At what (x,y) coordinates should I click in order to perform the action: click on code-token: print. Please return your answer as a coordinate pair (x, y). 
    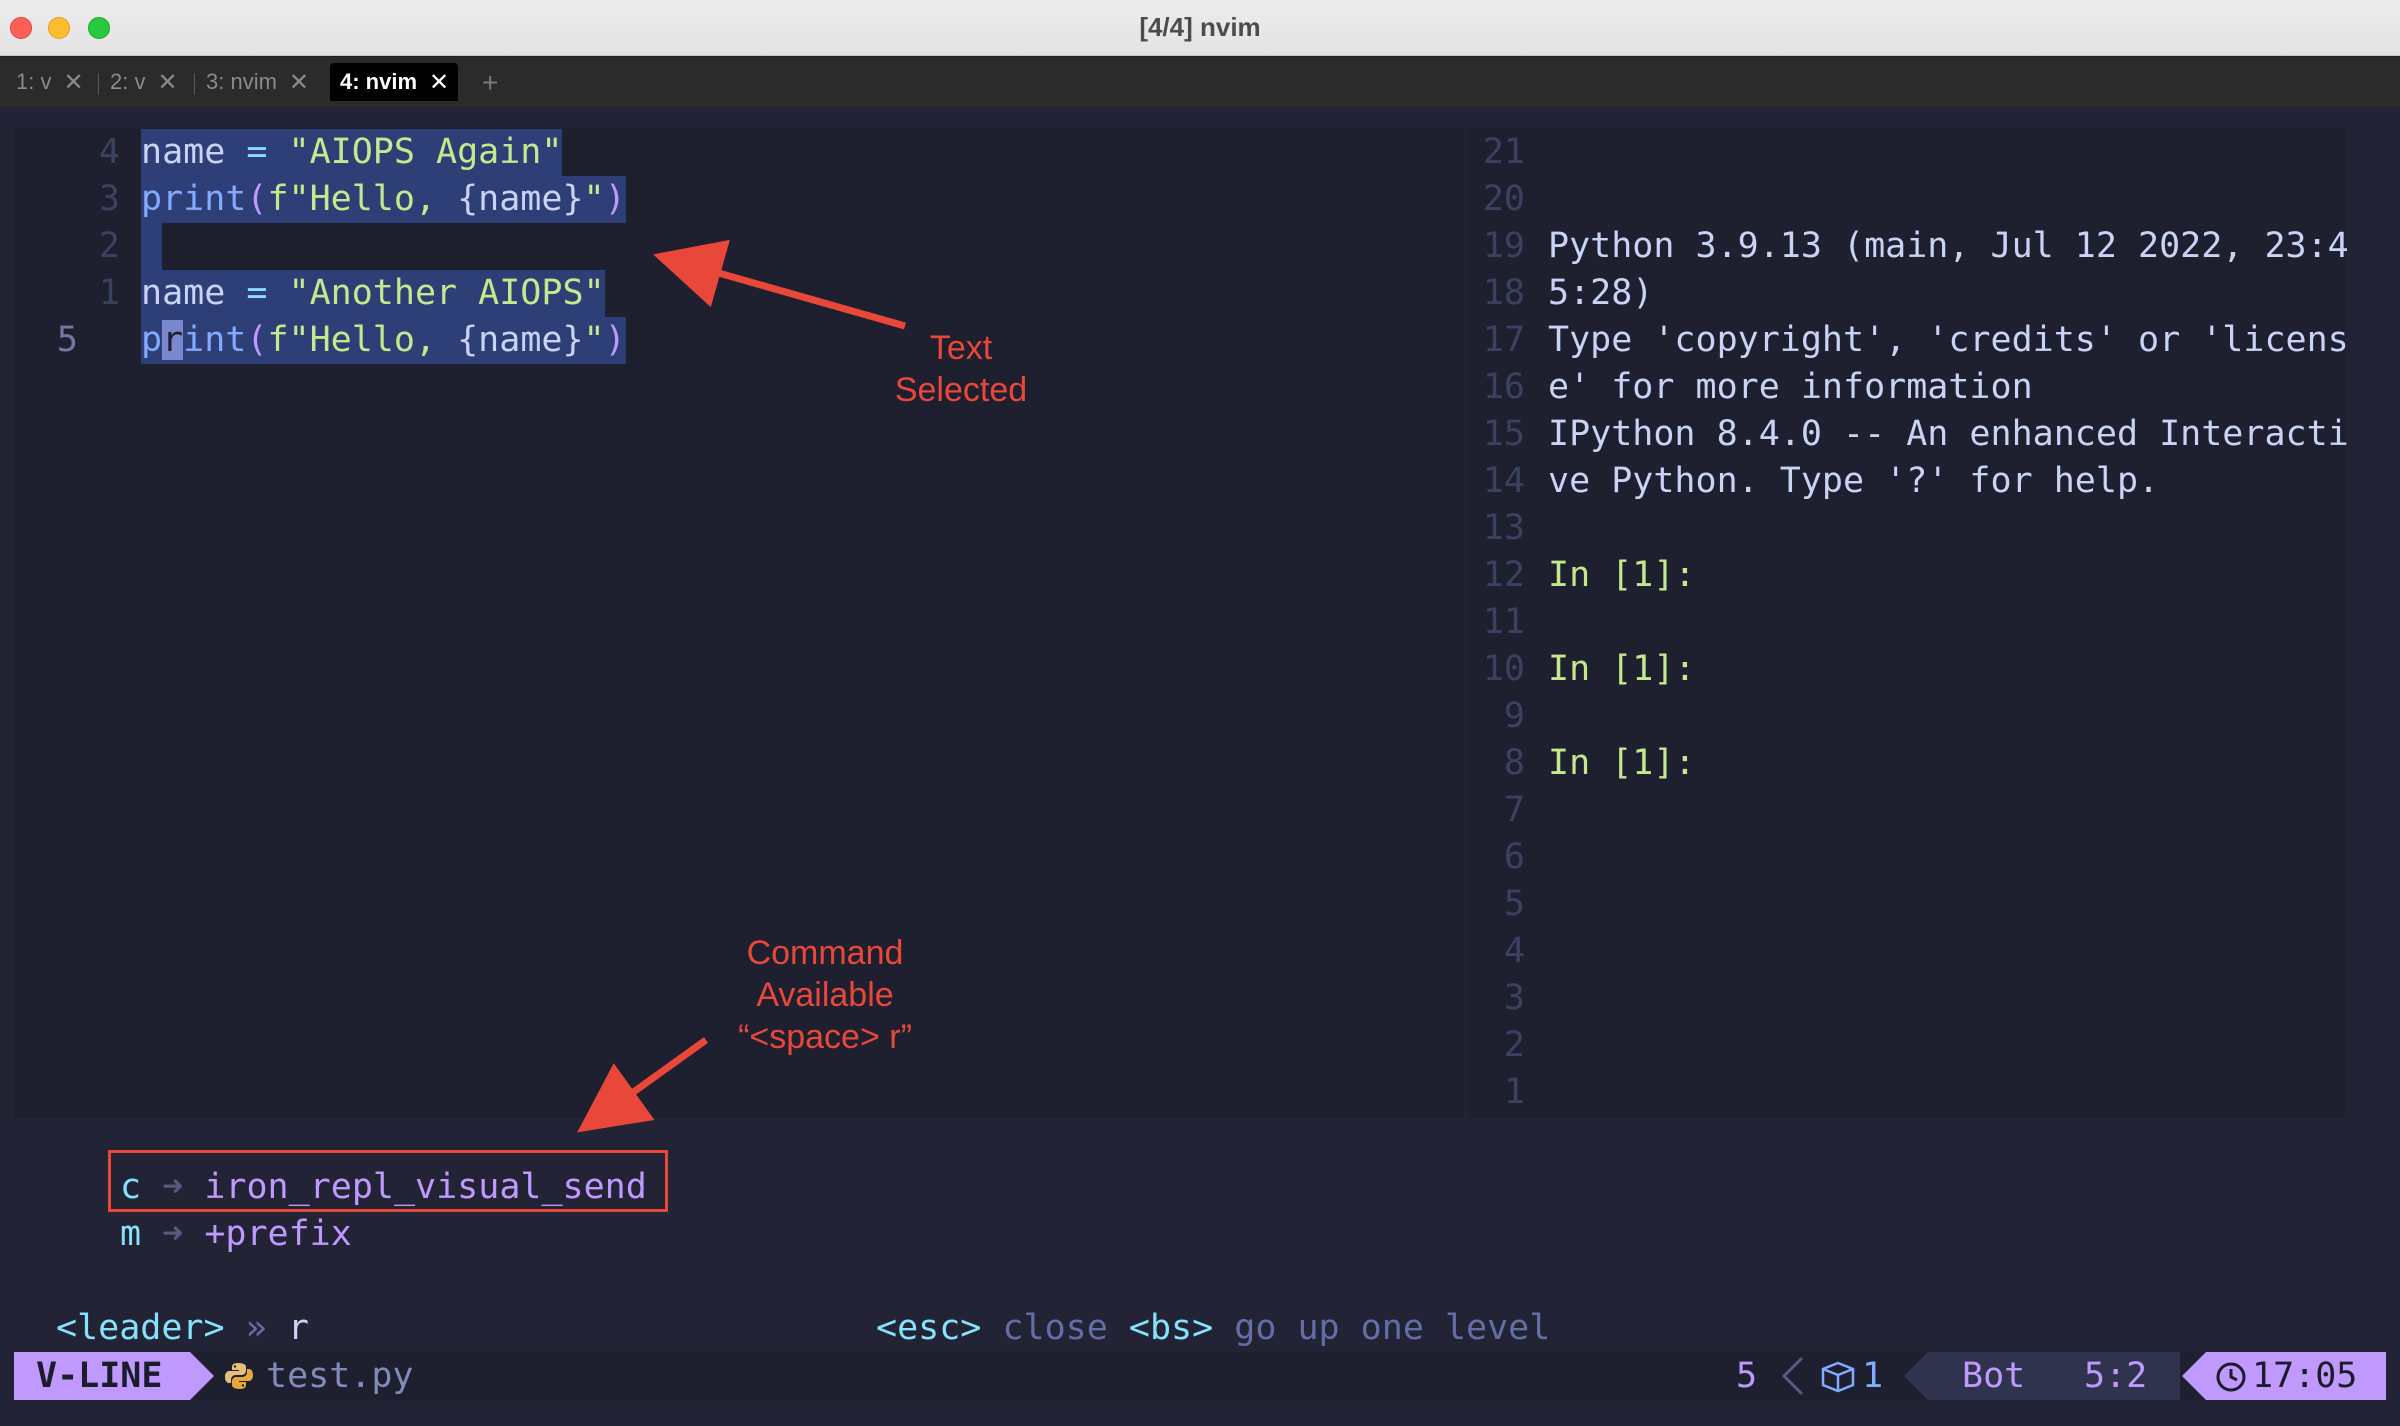
    Looking at the image, I should click on (194, 199).